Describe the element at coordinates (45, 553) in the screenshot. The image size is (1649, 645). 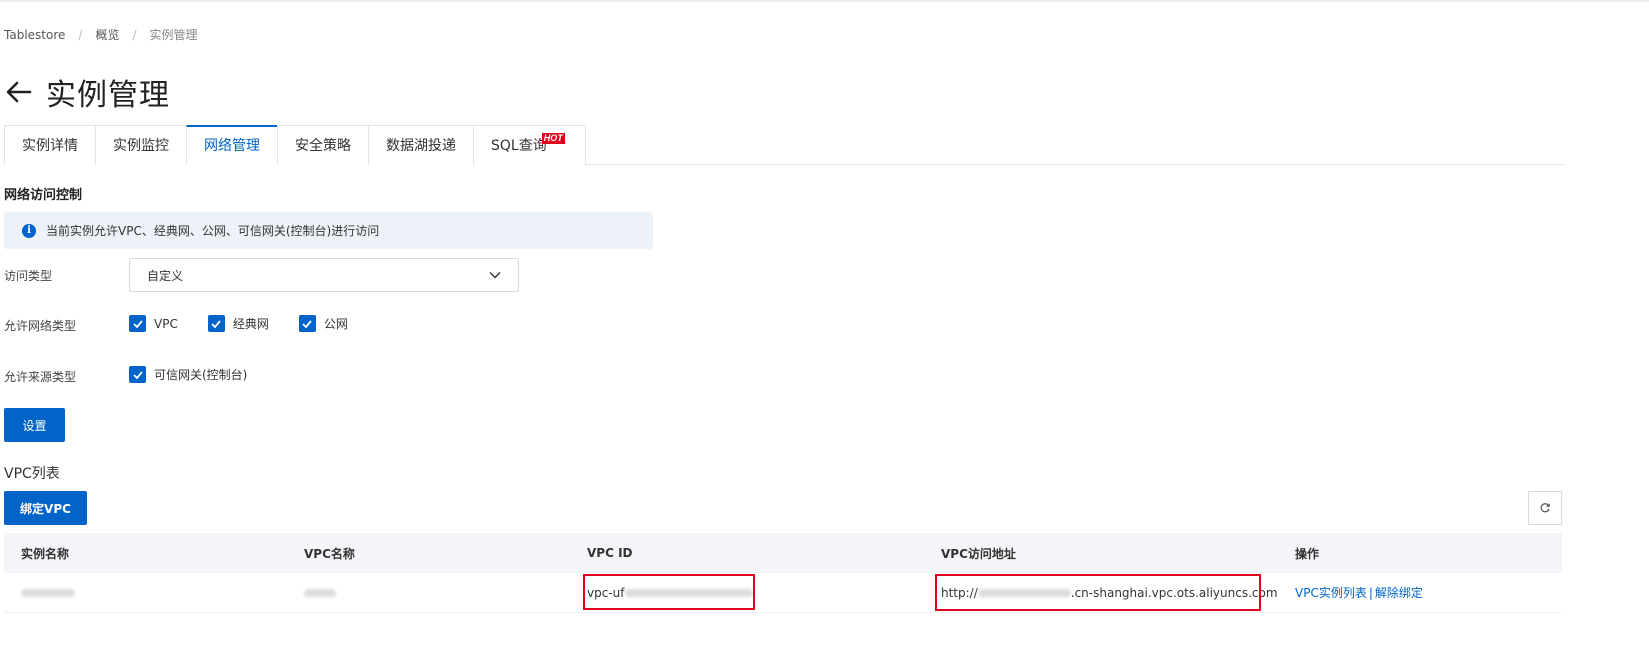
I see `column-header-instance-name: 实例名称` at that location.